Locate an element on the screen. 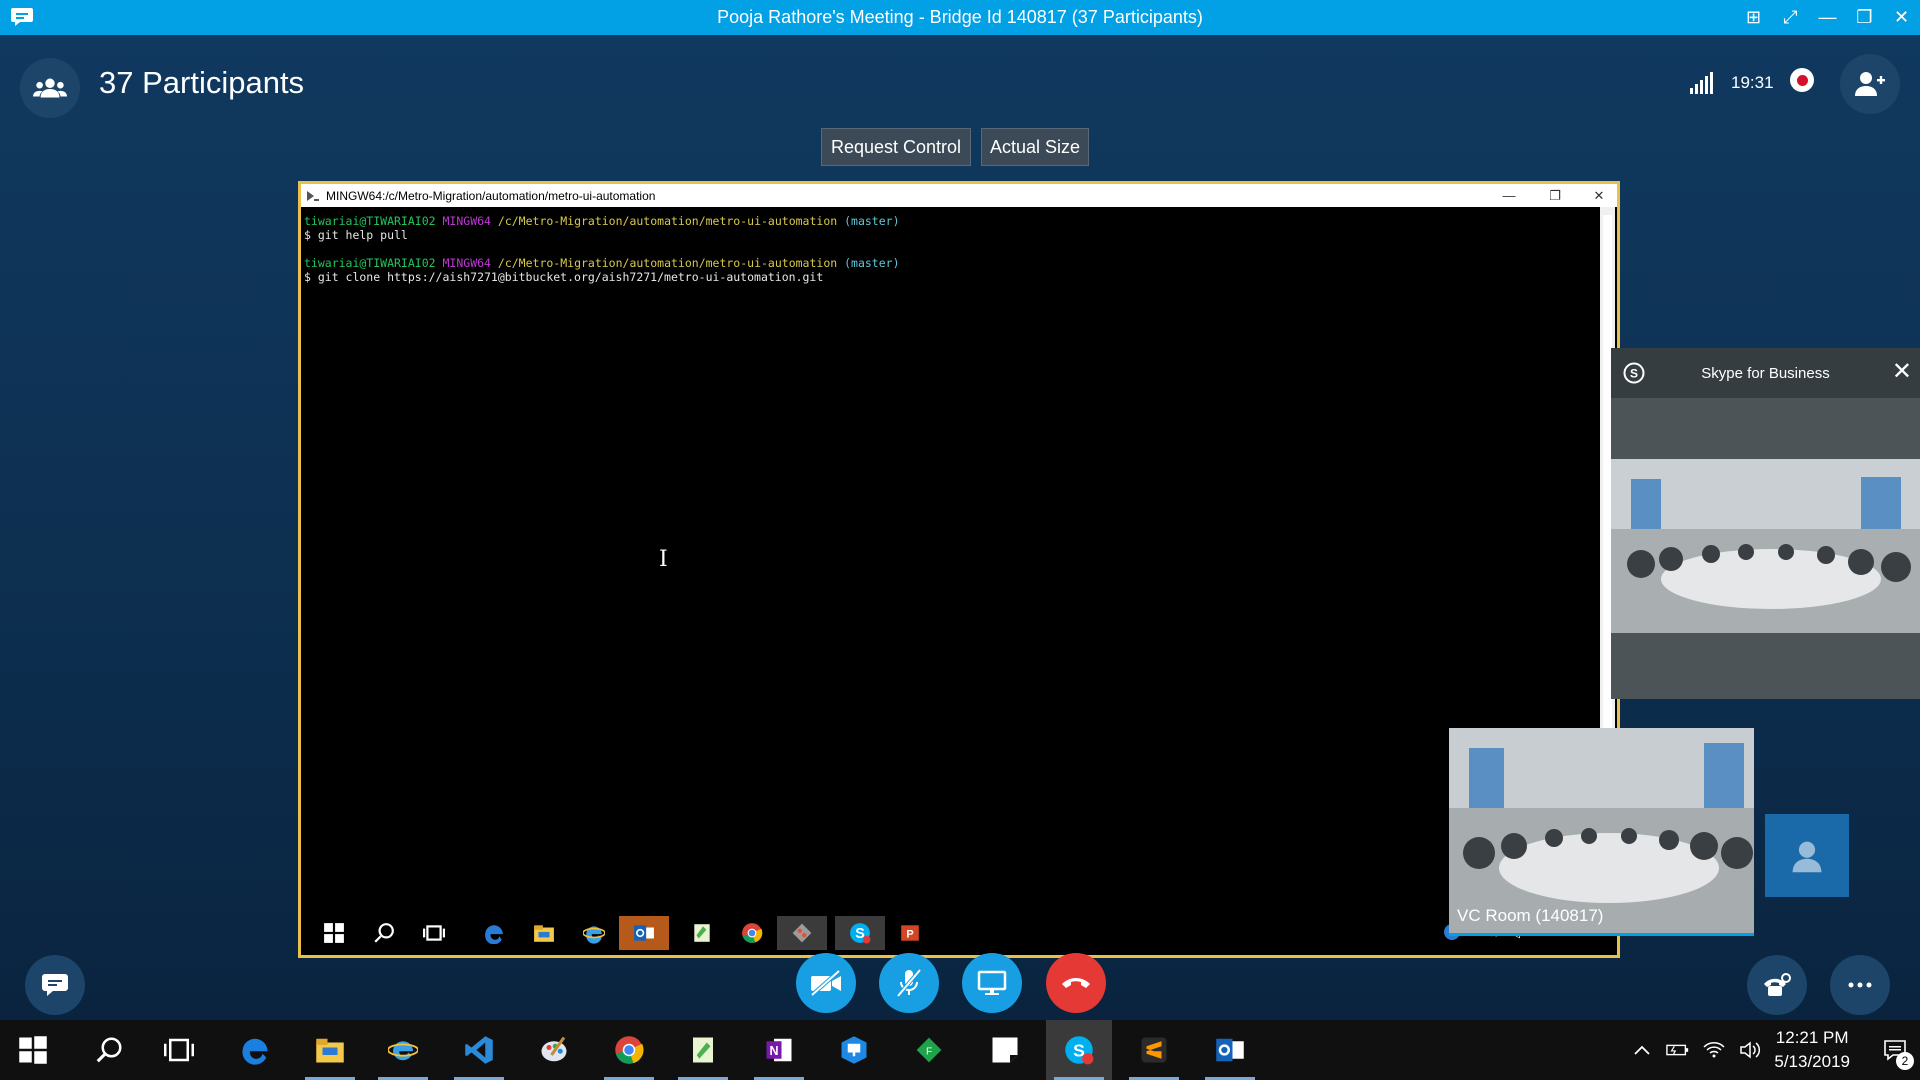  video-off-icon is located at coordinates (825, 983).